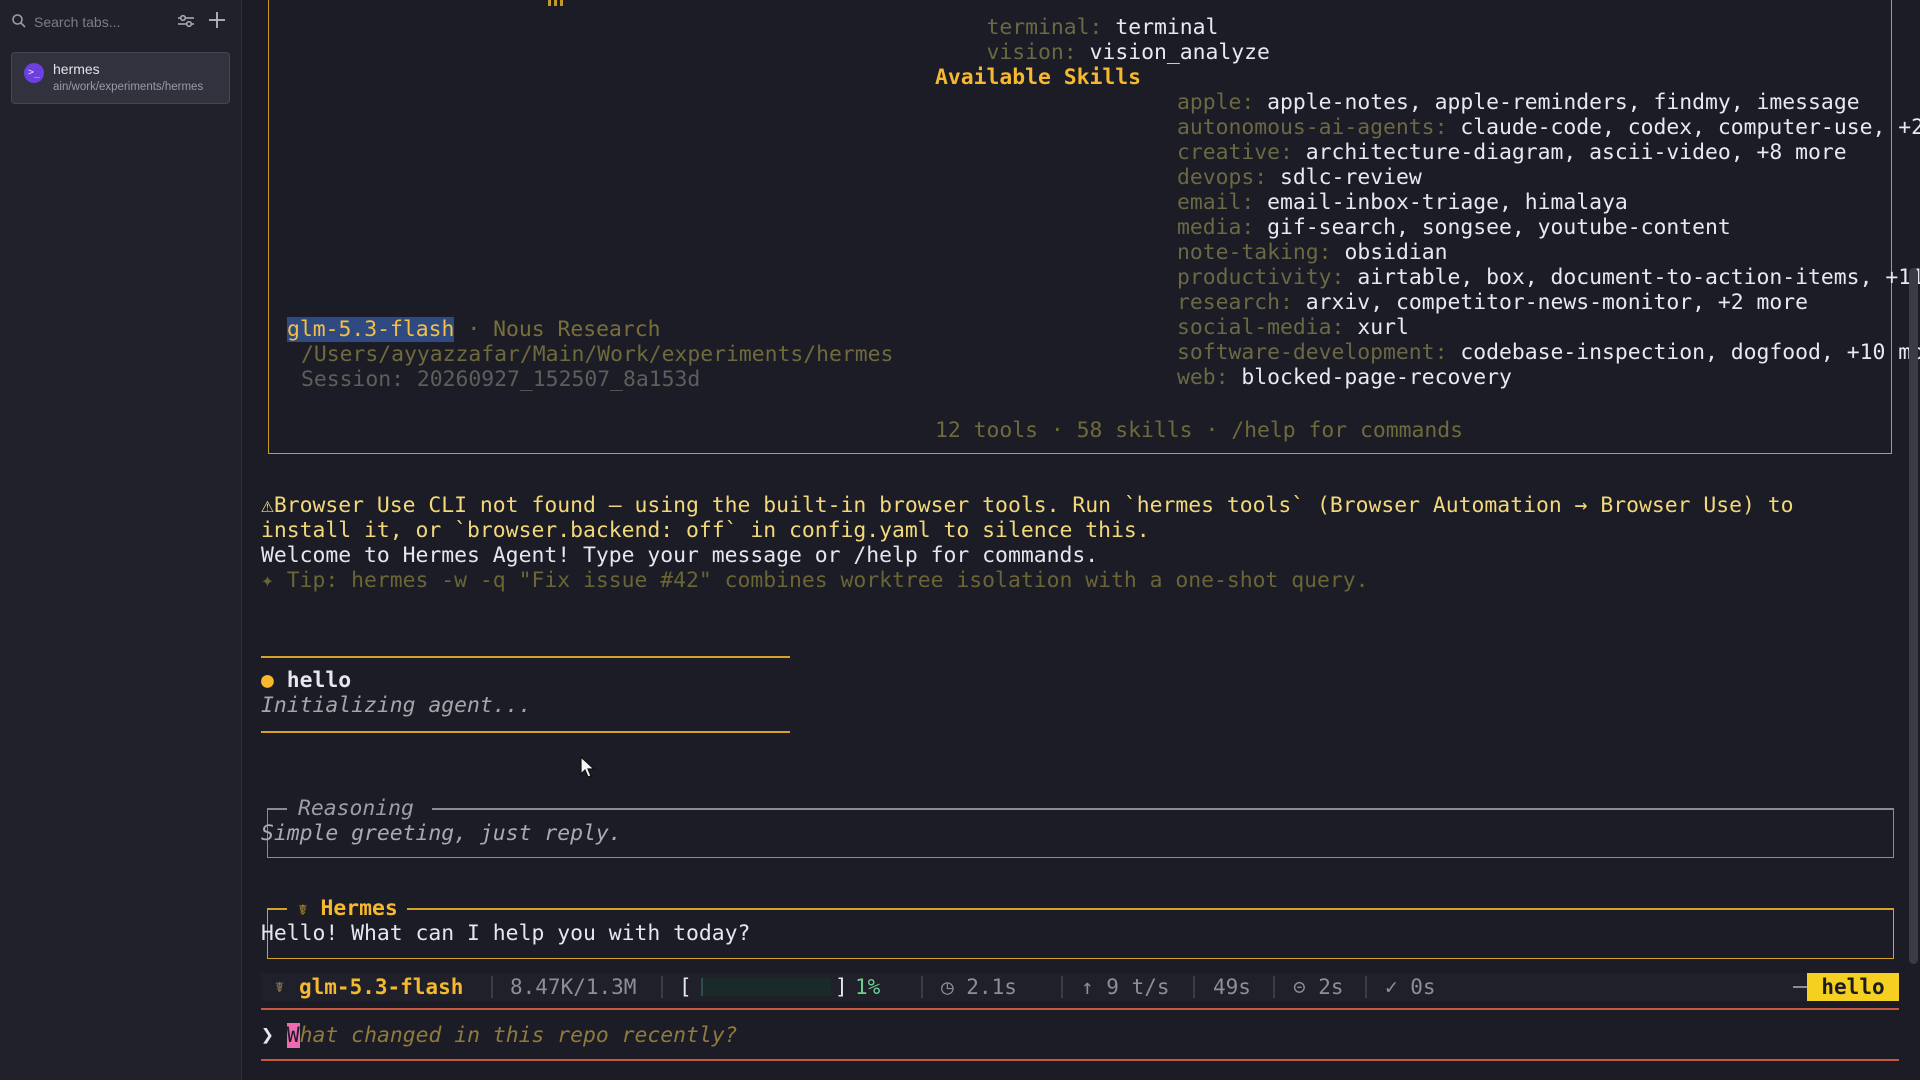 The width and height of the screenshot is (1920, 1080). Describe the element at coordinates (573, 987) in the screenshot. I see `status-tokens: 8.47K/1.3M` at that location.